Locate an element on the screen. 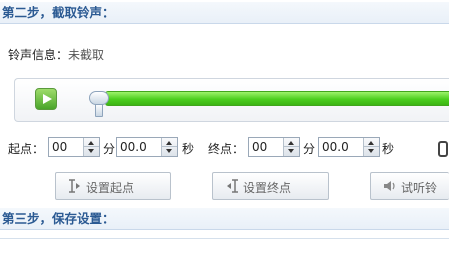  set-end-button: 设置终点 is located at coordinates (270, 186).